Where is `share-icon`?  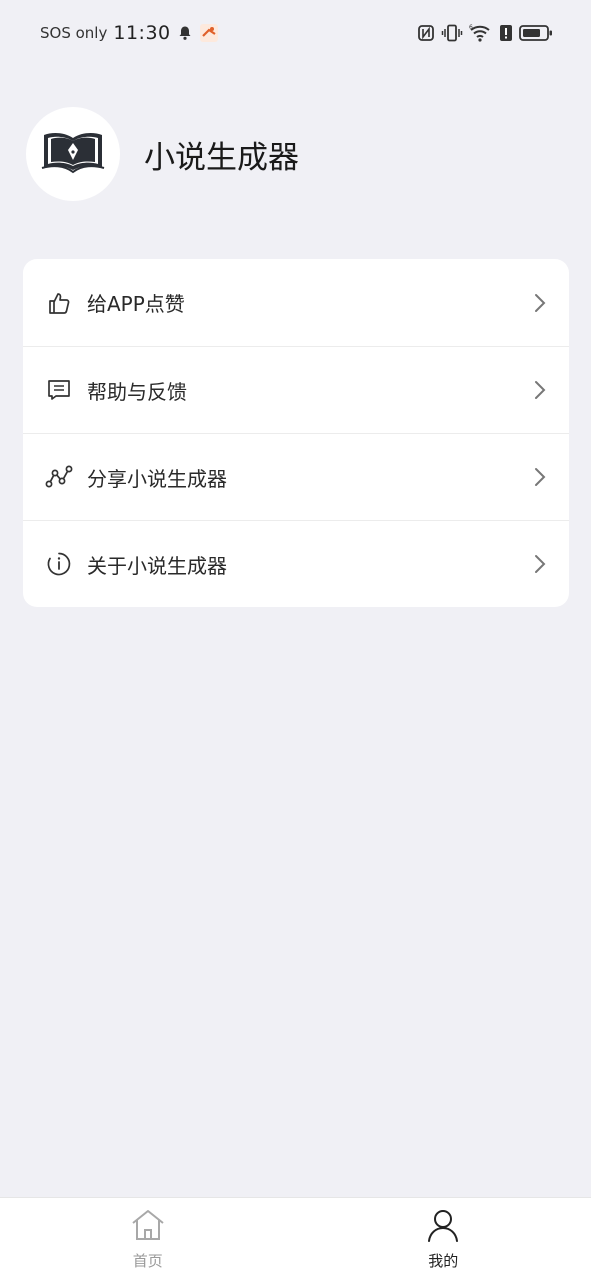 share-icon is located at coordinates (59, 477).